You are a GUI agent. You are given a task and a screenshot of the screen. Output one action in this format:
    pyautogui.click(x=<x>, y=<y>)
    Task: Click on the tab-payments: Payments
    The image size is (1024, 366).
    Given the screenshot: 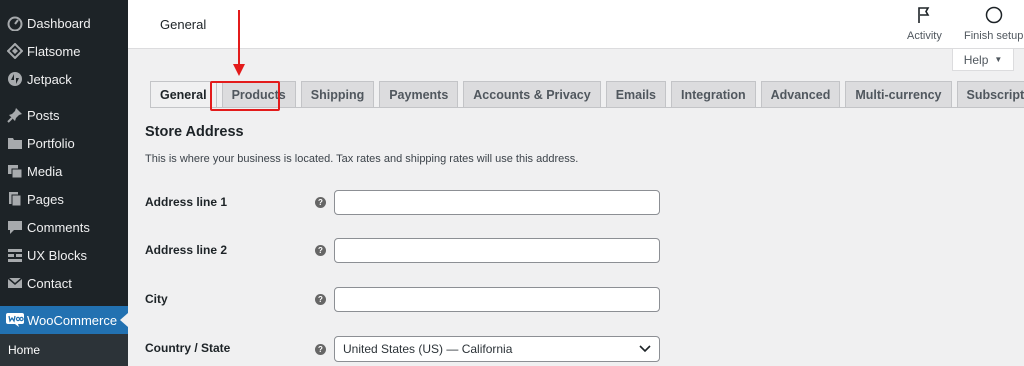 What is the action you would take?
    pyautogui.click(x=419, y=94)
    